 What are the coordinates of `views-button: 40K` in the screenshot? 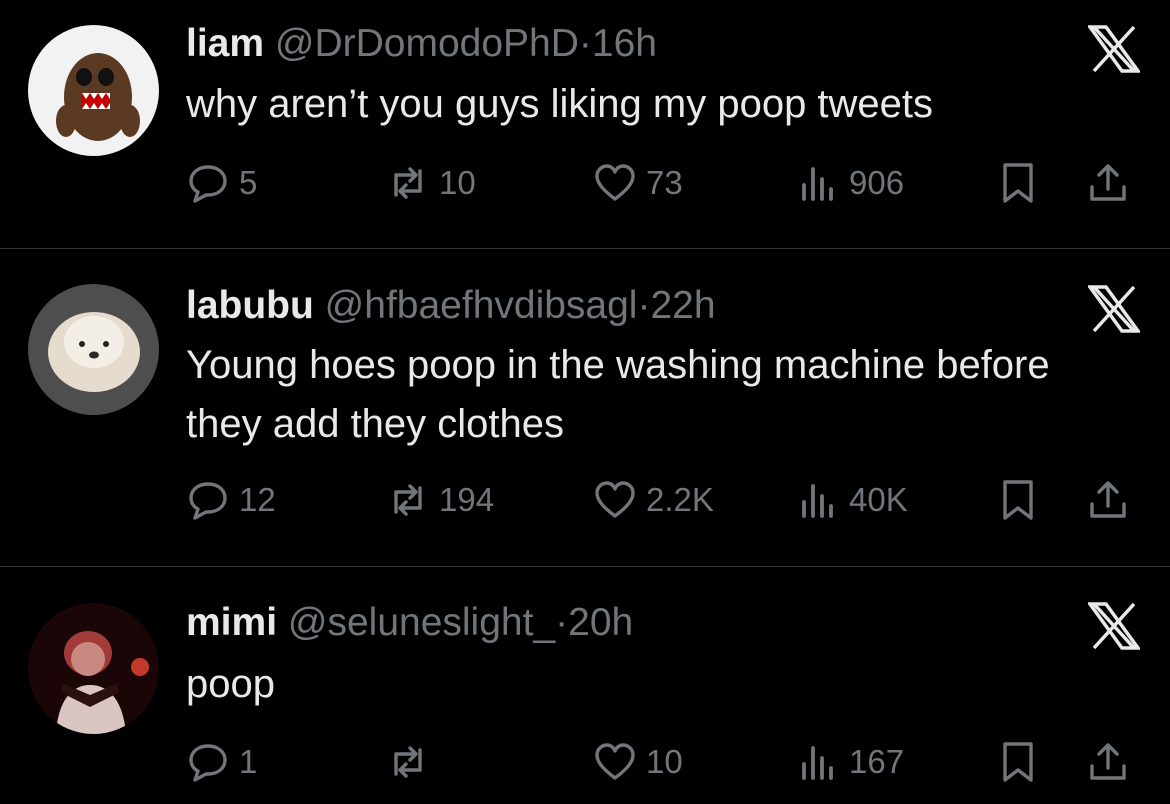 It's located at (852, 500).